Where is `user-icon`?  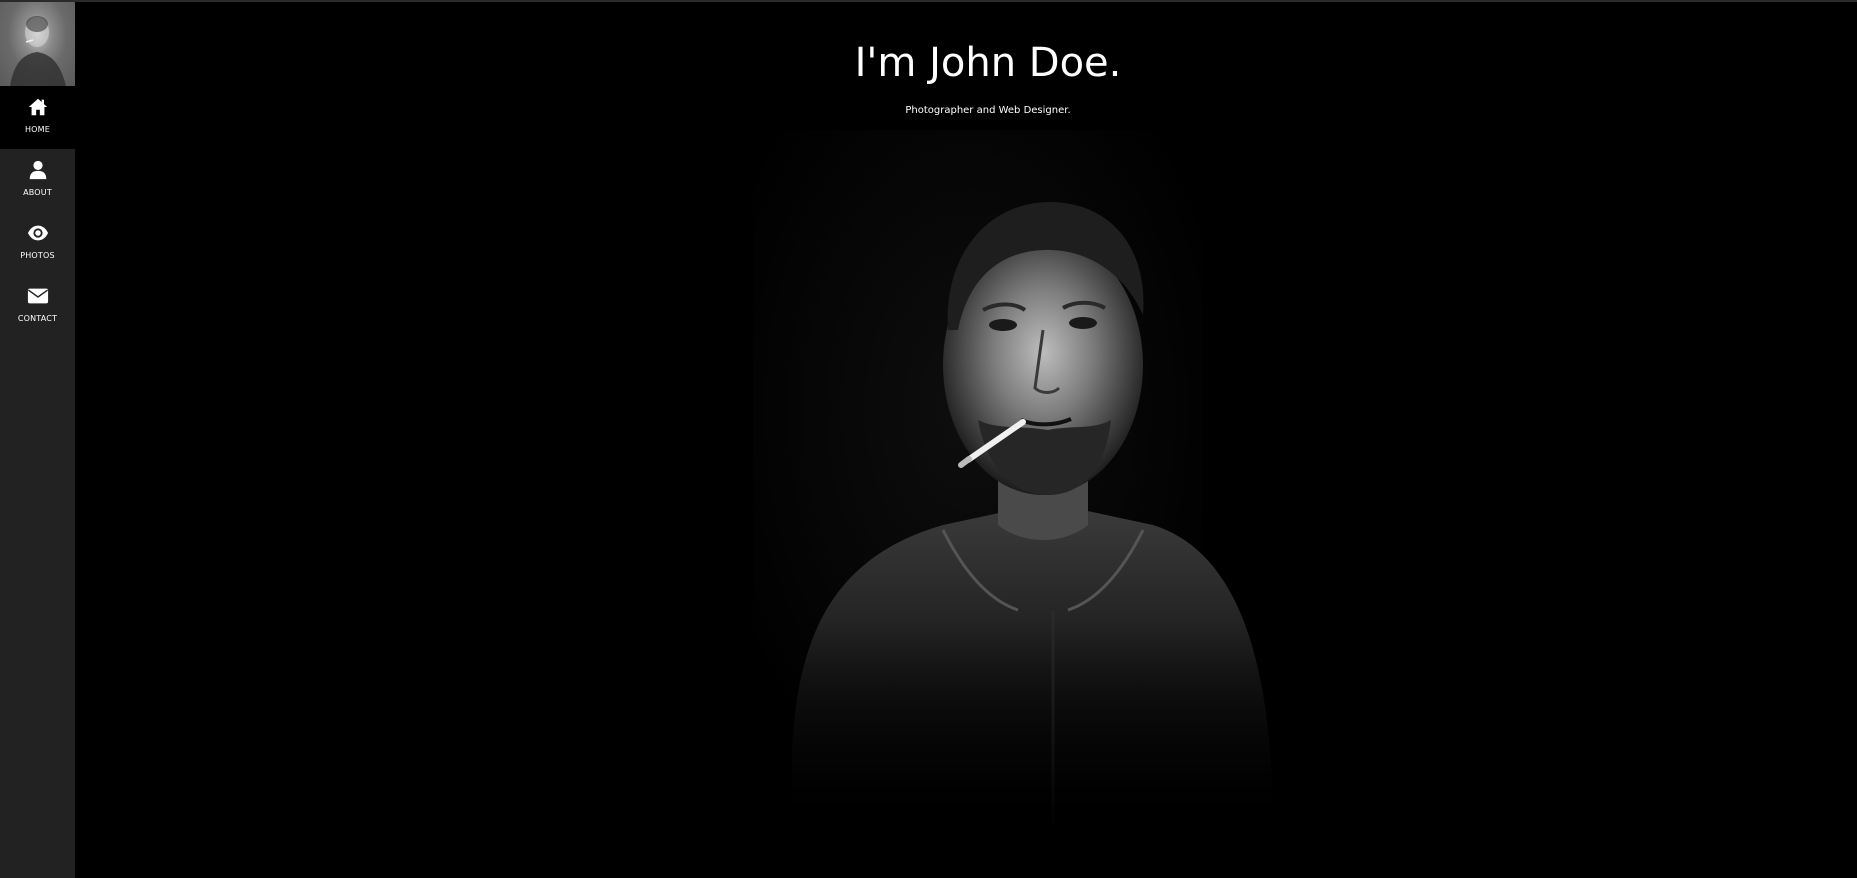
user-icon is located at coordinates (37, 170).